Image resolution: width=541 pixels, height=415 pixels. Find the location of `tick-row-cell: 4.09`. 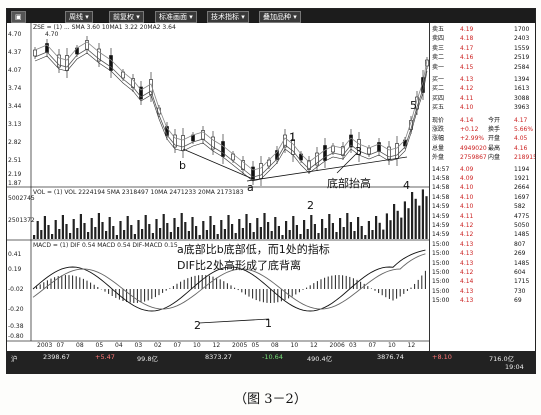

tick-row-cell: 4.09 is located at coordinates (467, 178).